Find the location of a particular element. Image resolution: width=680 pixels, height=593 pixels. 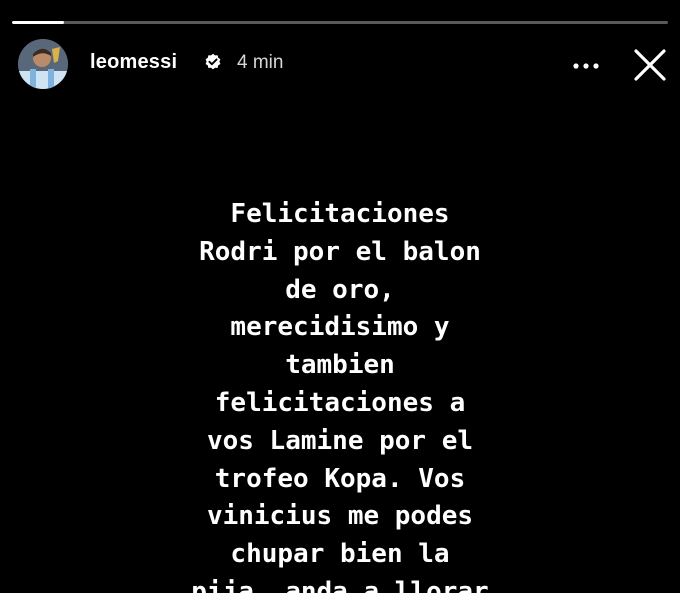

story-header: leomessi 4 min is located at coordinates (342, 64).